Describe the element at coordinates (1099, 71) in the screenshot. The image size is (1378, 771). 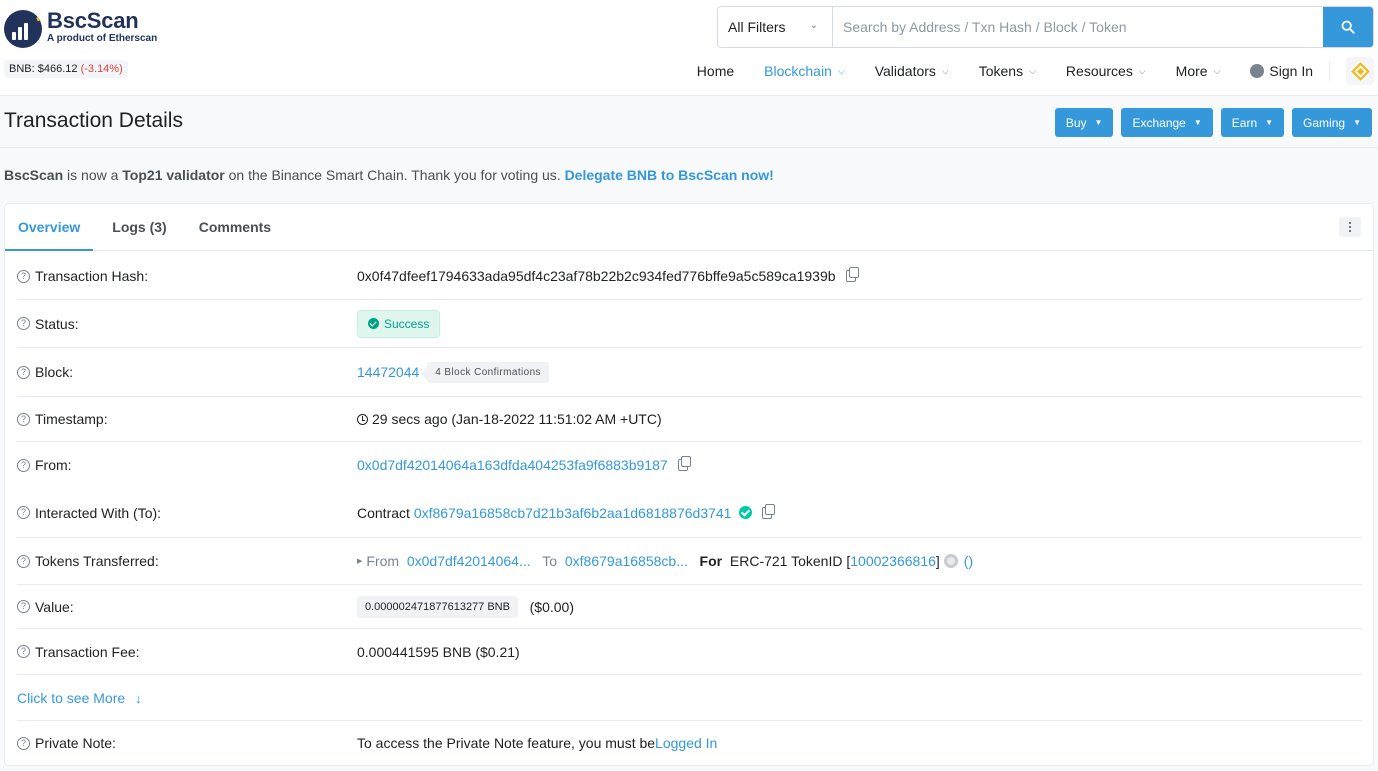
I see `nav-resources-label: Resources` at that location.